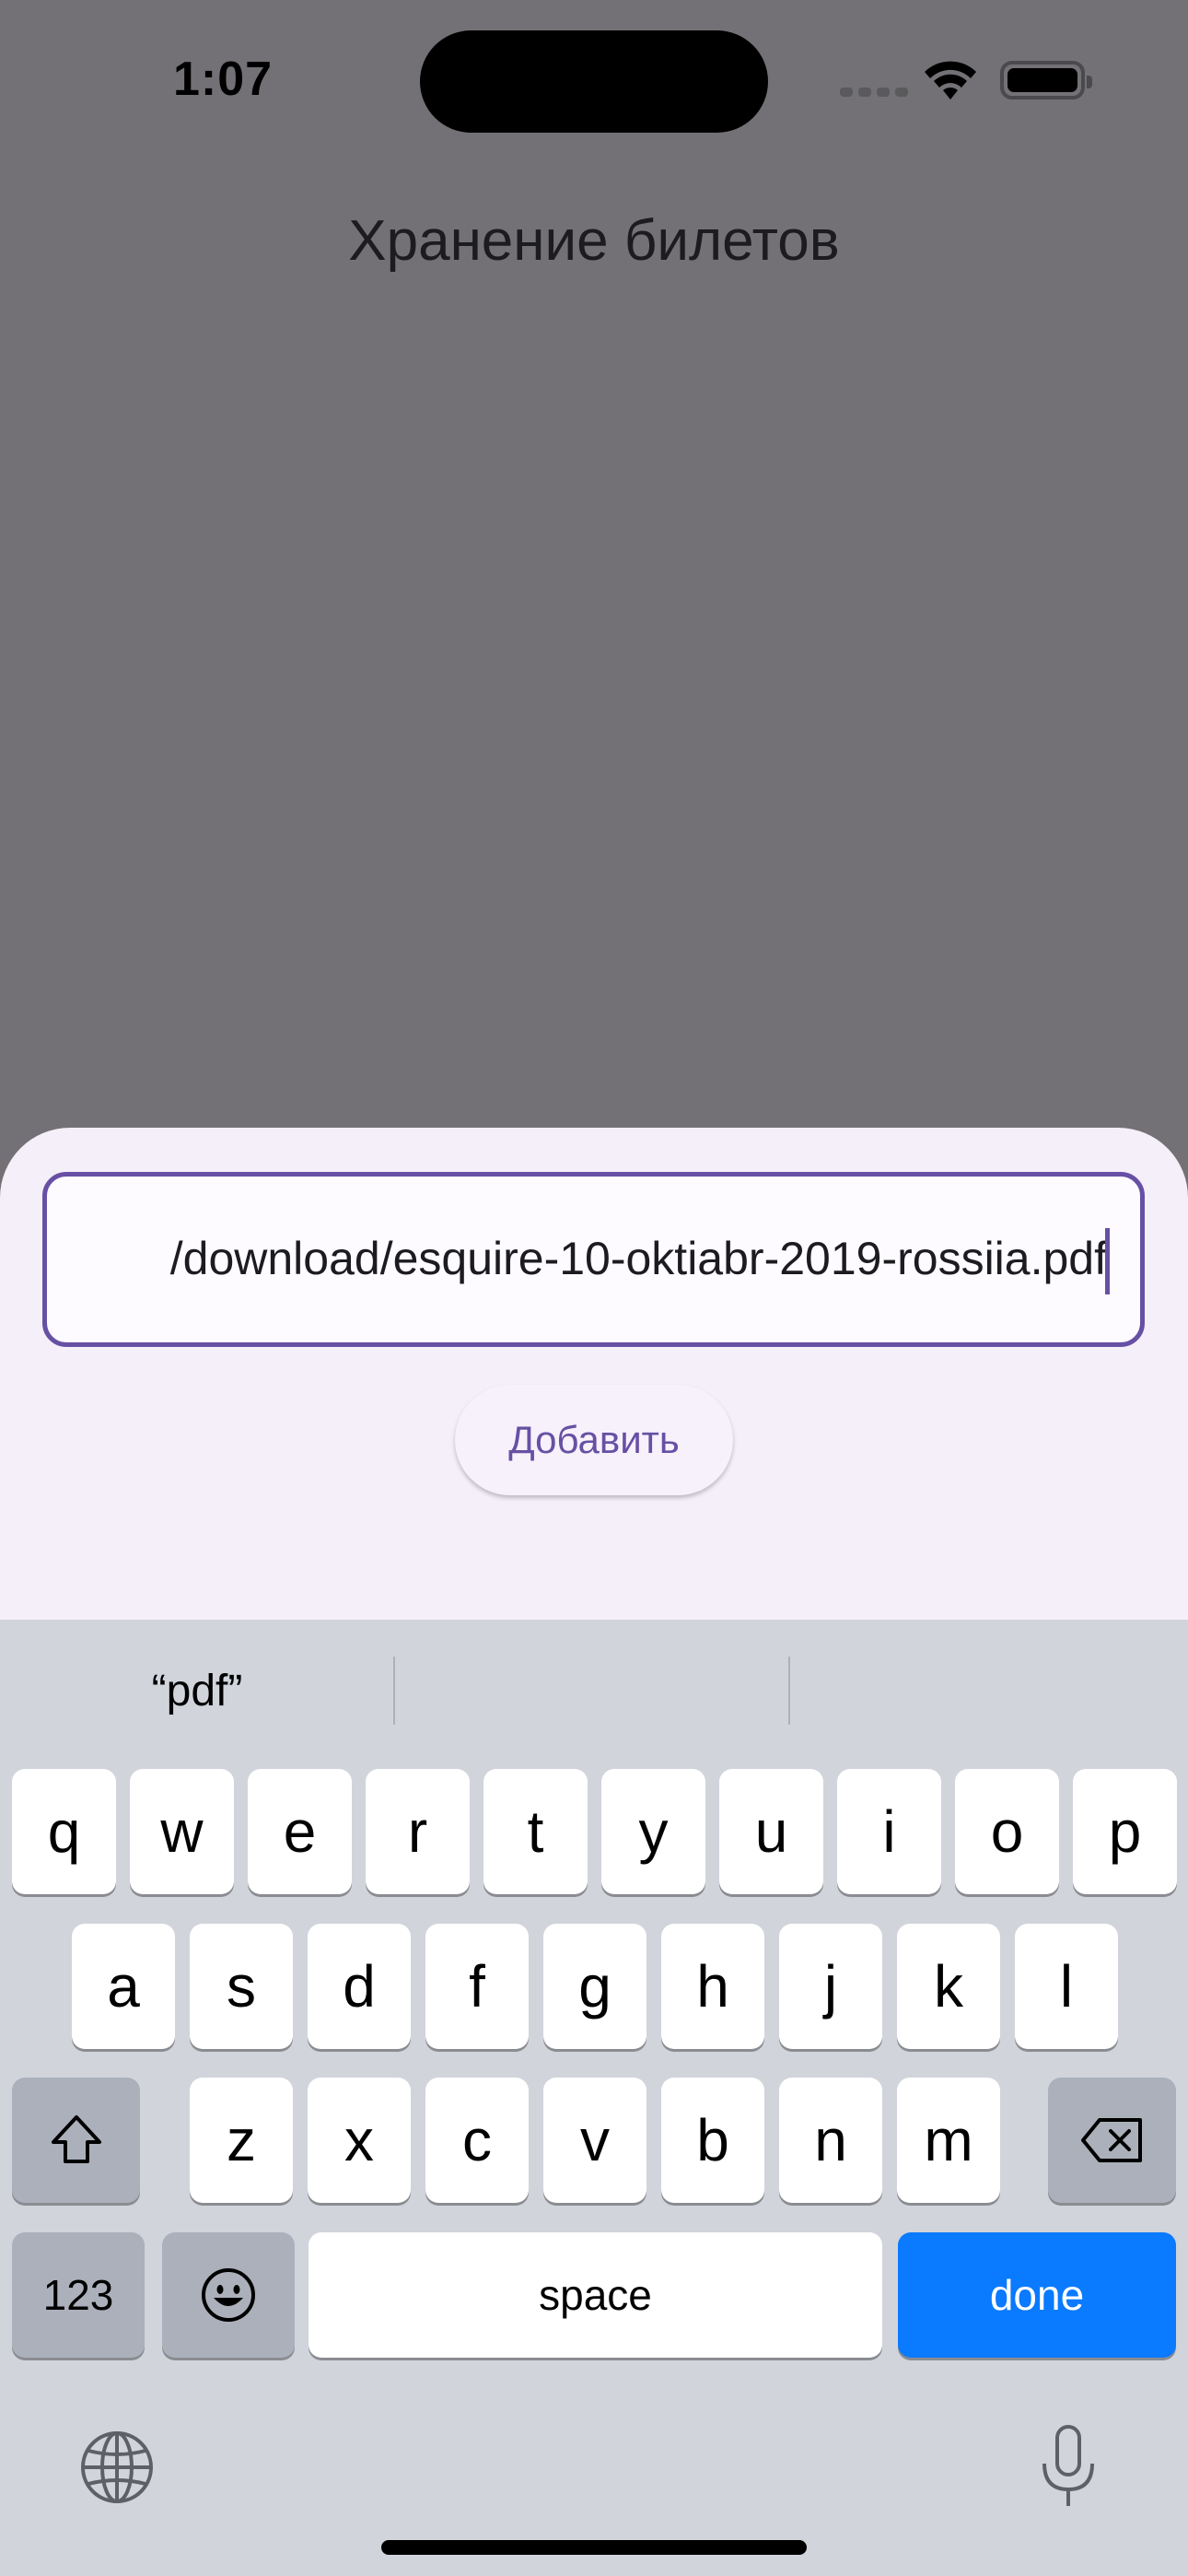 The height and width of the screenshot is (2576, 1188). Describe the element at coordinates (1068, 2467) in the screenshot. I see `microphone-icon` at that location.